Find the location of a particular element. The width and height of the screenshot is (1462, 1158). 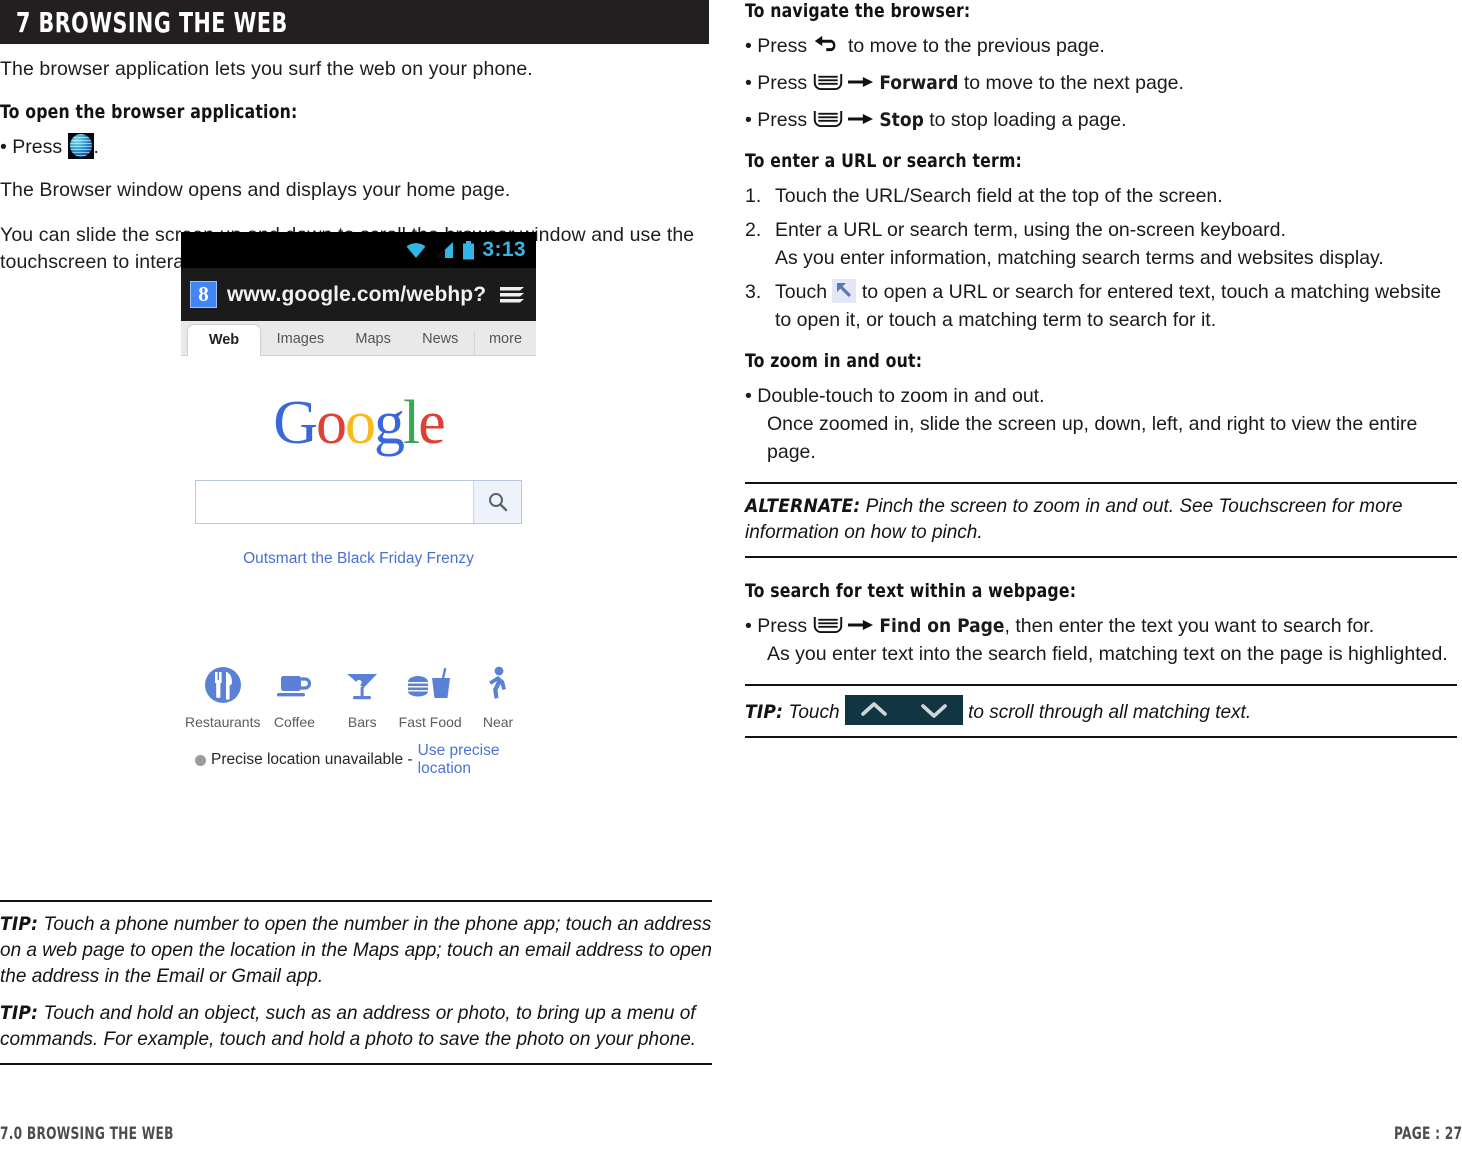

search-button is located at coordinates (497, 502).